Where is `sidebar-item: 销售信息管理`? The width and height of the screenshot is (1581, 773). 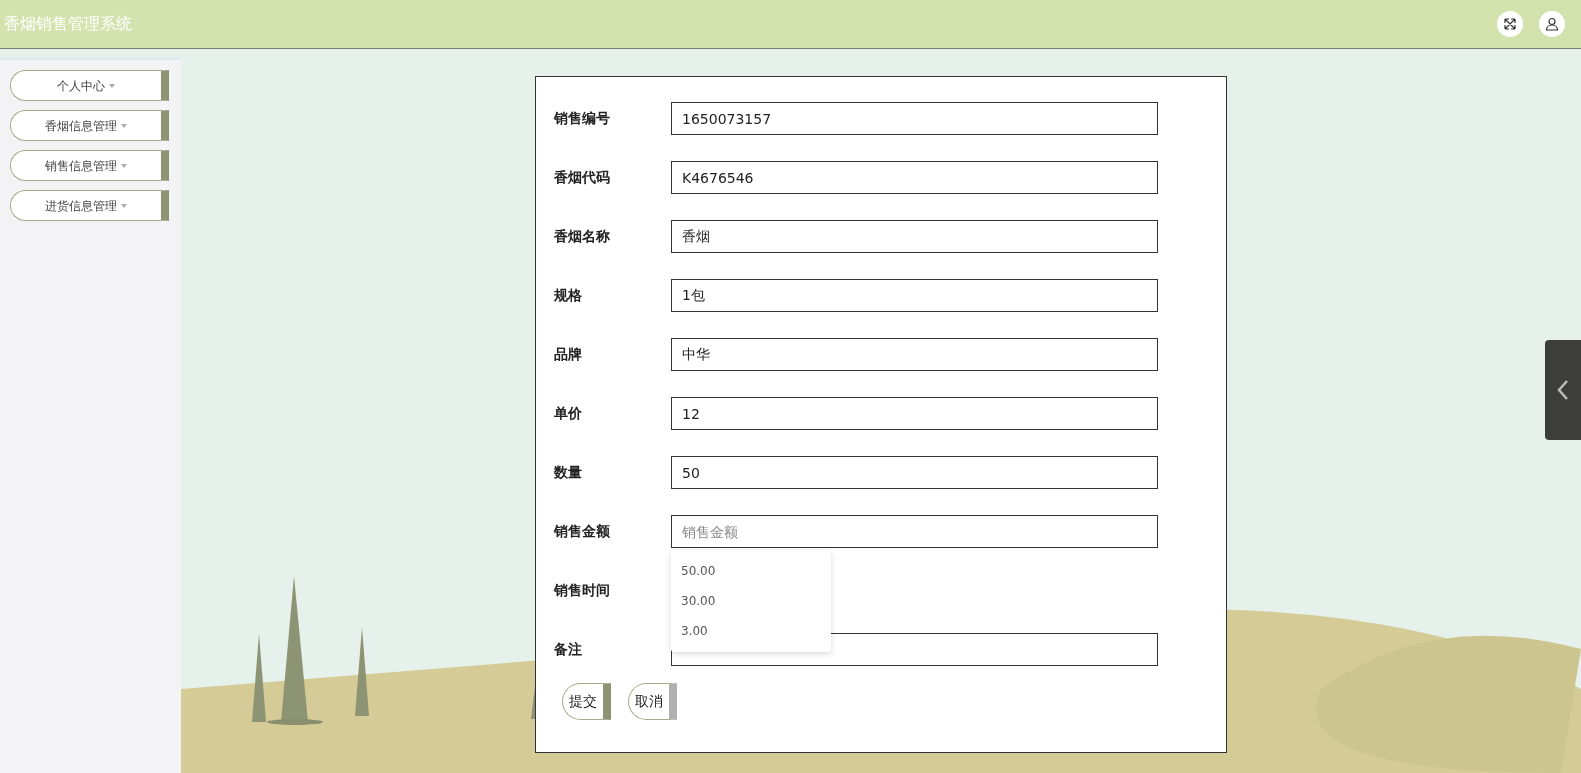
sidebar-item: 销售信息管理 is located at coordinates (89, 165).